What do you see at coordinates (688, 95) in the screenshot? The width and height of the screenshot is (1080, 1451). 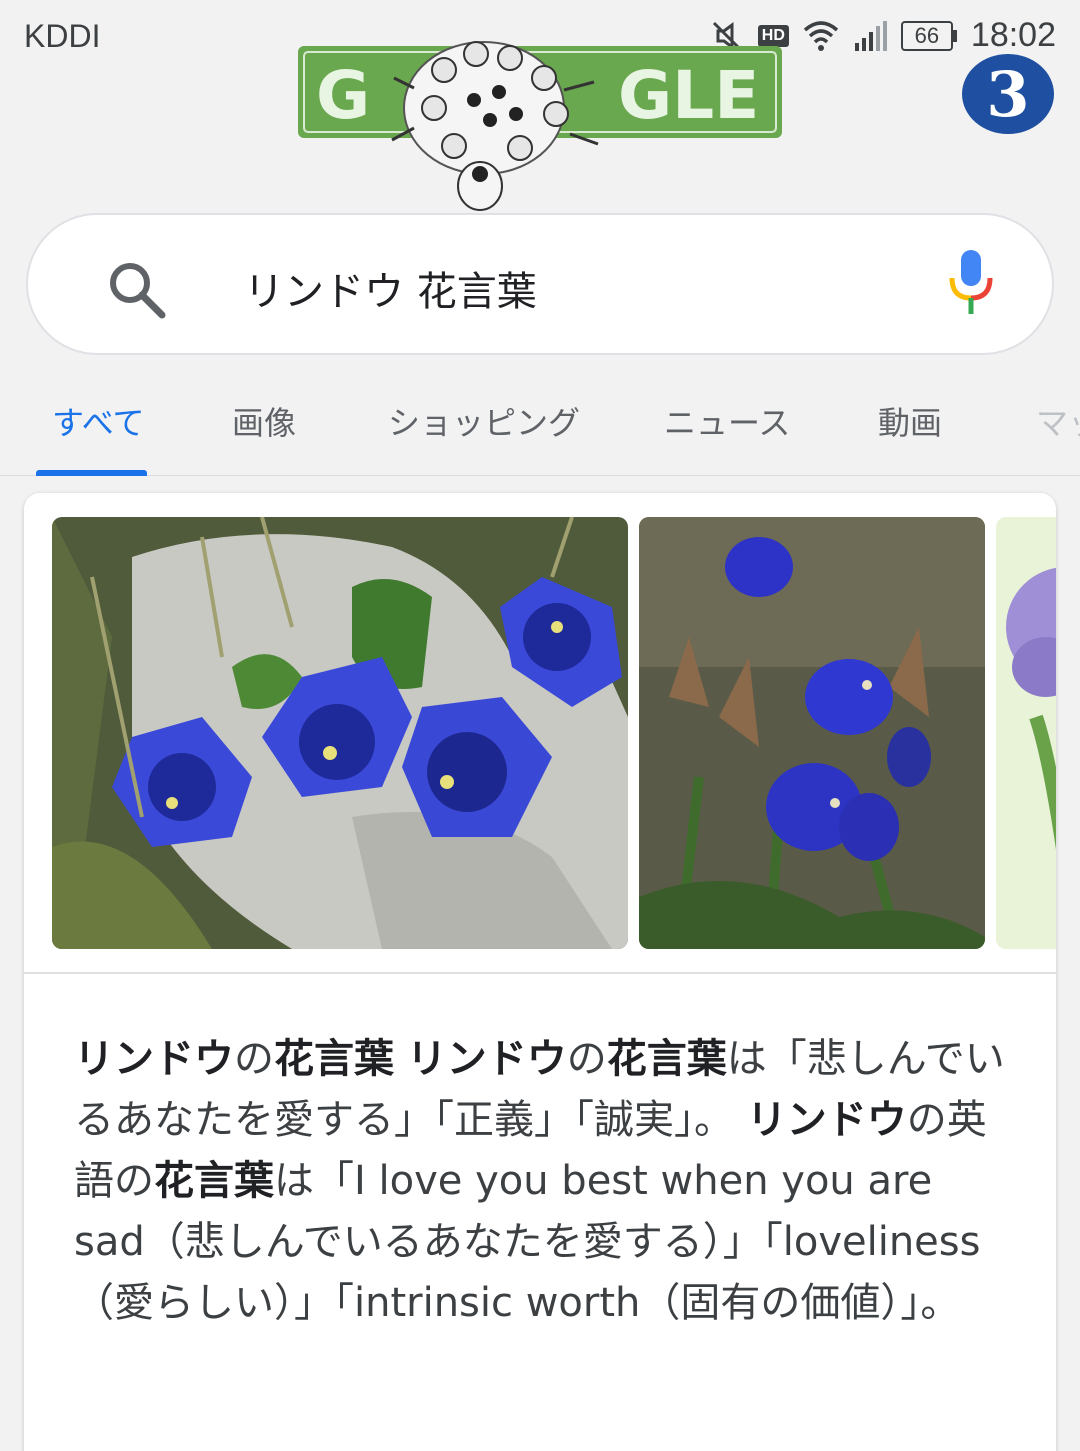 I see `doodle-letters-right: GLE` at bounding box center [688, 95].